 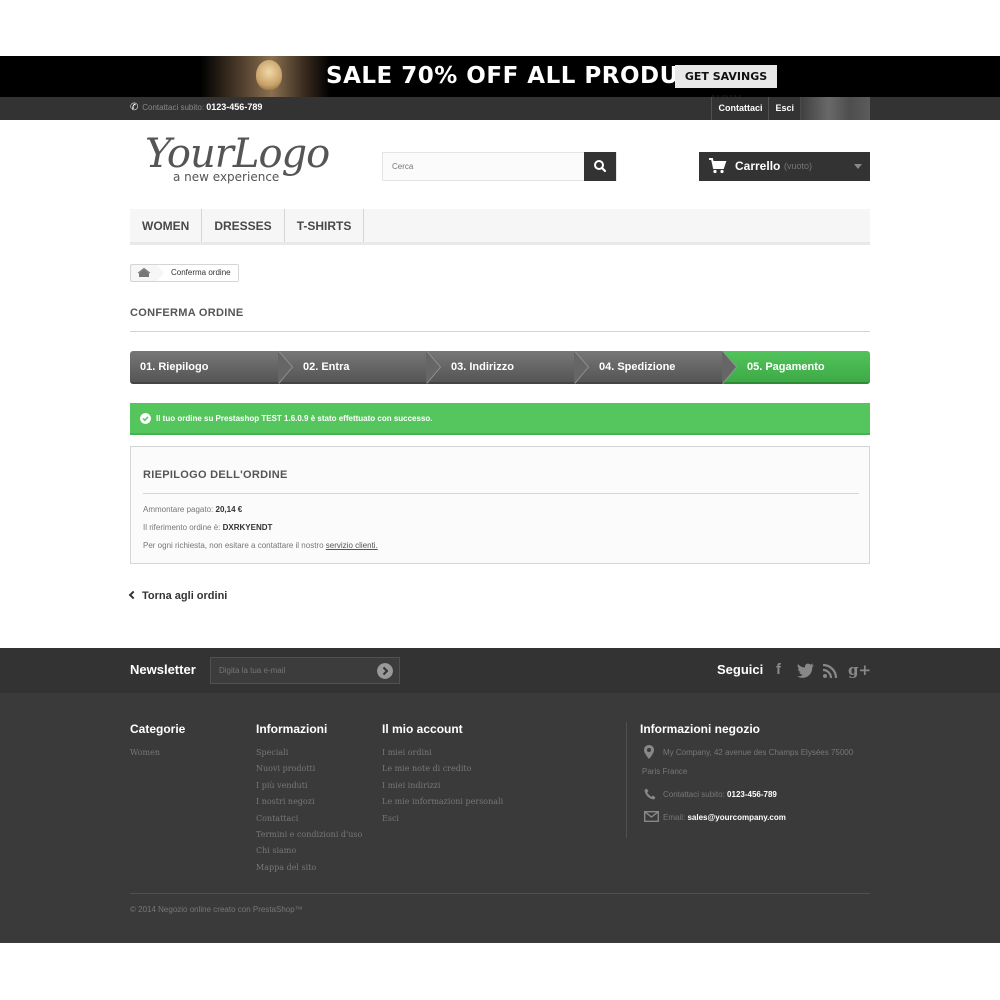 I want to click on banner-headline: SALE 70% OFF ALL PRODUCTS, so click(x=528, y=76).